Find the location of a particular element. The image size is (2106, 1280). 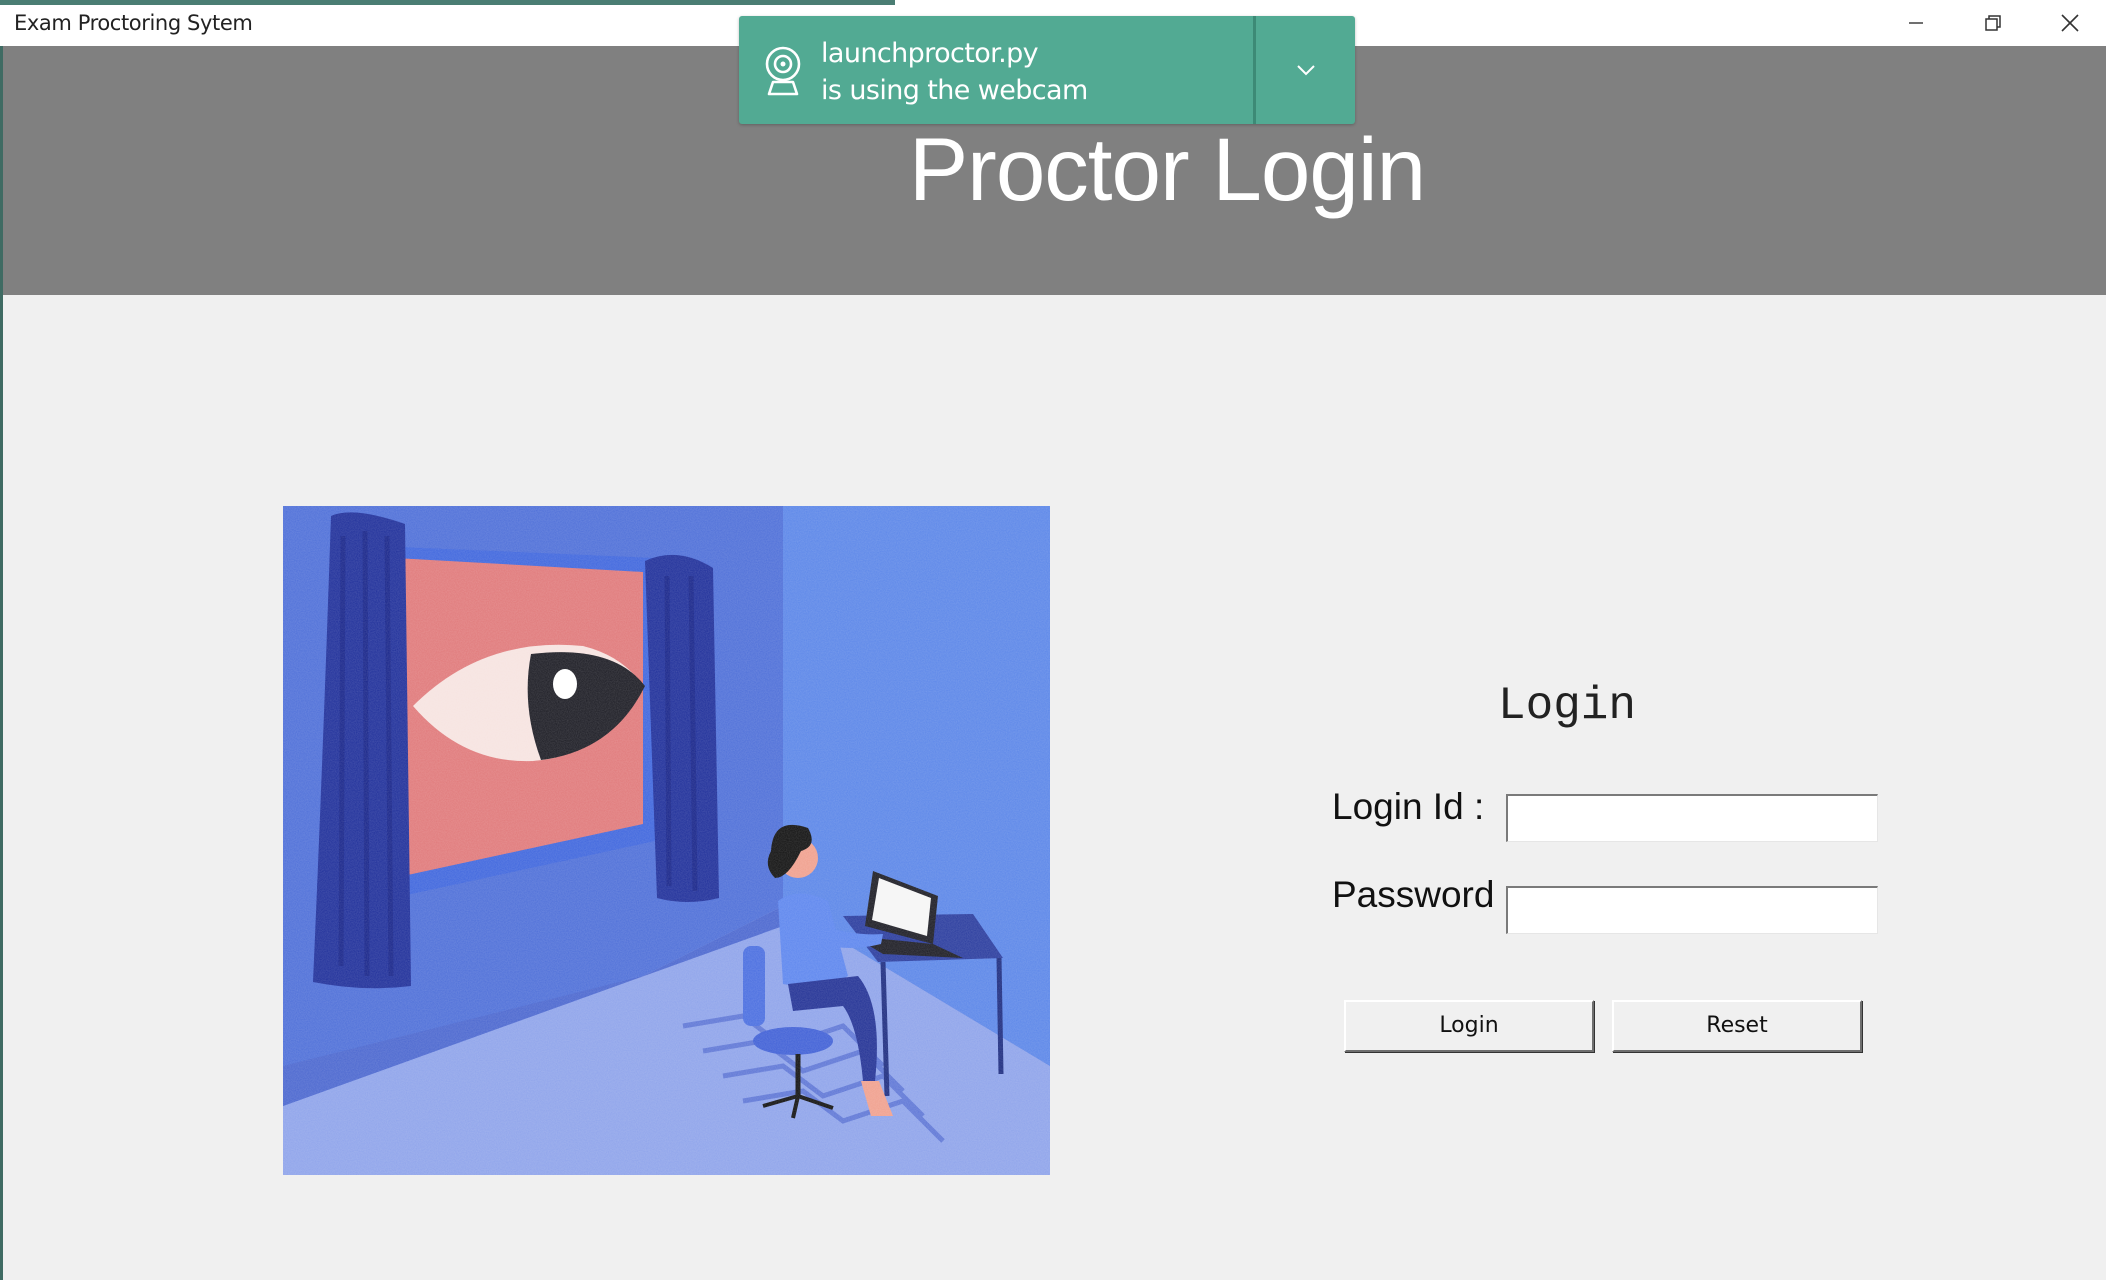

notification-app-name: launchproctor.py is located at coordinates (930, 53).